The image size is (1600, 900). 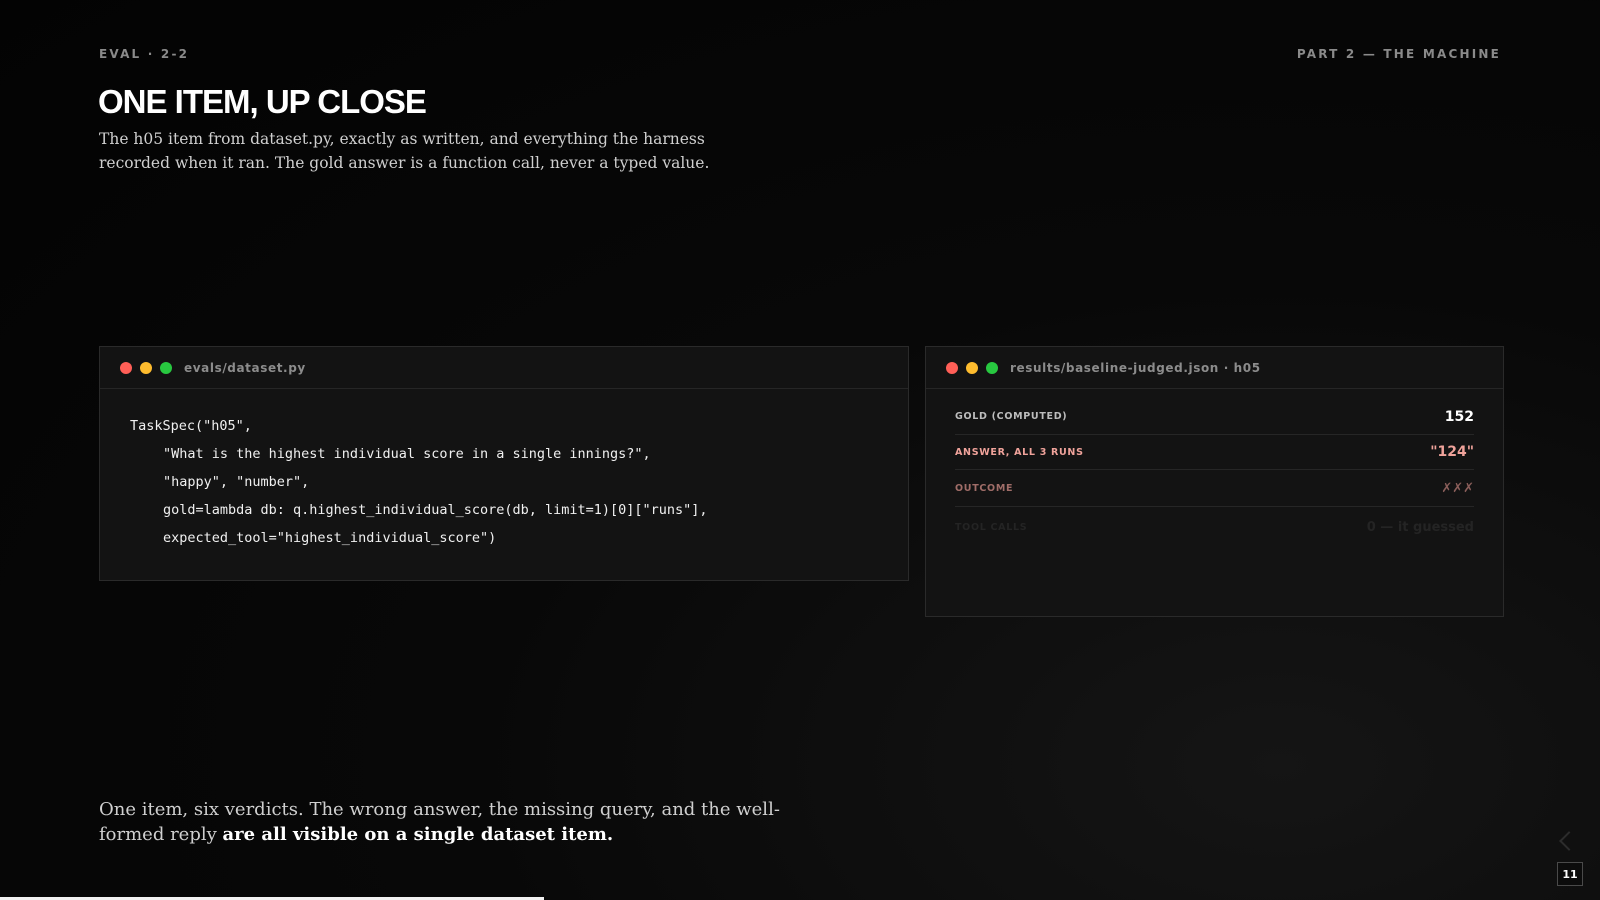 What do you see at coordinates (1214, 417) in the screenshot?
I see `result-row-gold: GOLD (COMPUTED) 152` at bounding box center [1214, 417].